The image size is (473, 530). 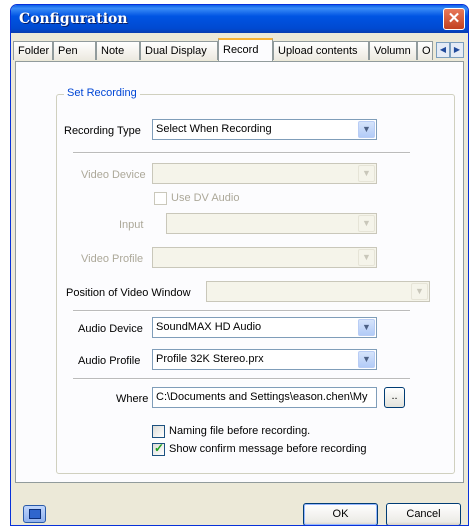 What do you see at coordinates (239, 19) in the screenshot?
I see `title-bar: Configuration ✕` at bounding box center [239, 19].